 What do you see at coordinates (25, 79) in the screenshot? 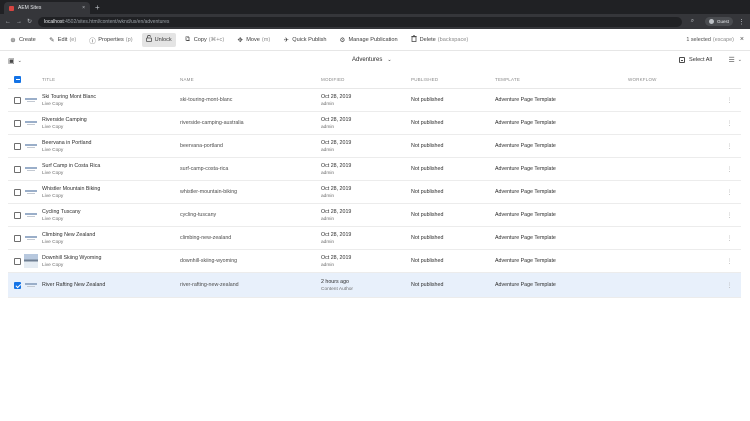
I see `header-checkbox-cell` at bounding box center [25, 79].